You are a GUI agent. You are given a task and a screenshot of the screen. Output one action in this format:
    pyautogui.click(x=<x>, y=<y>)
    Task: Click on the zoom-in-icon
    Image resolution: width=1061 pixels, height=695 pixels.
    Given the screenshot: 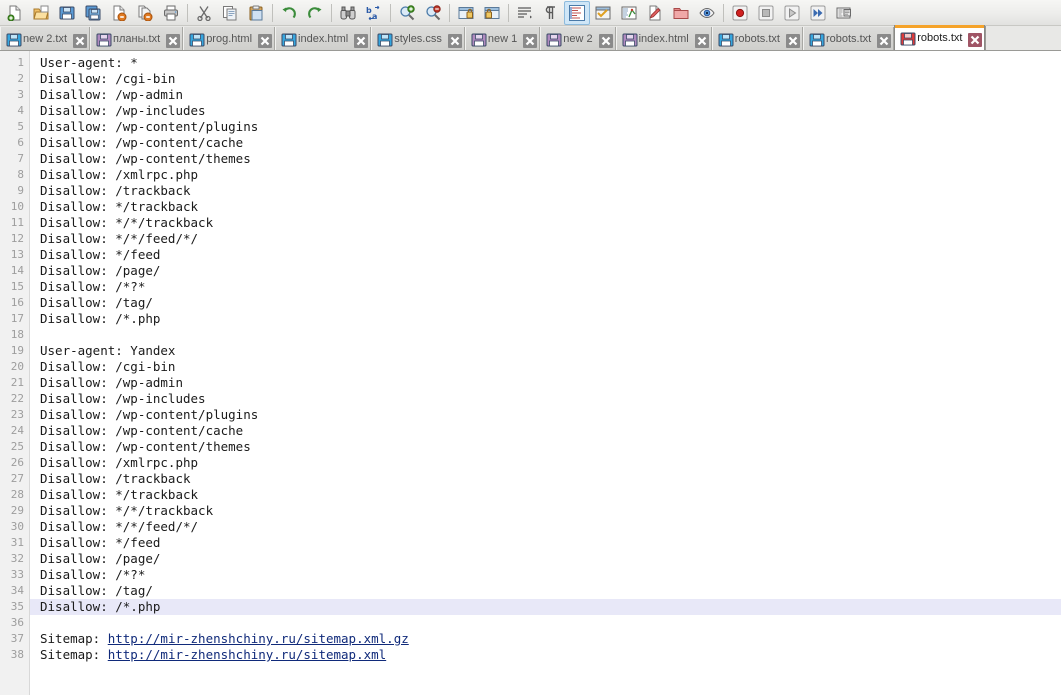 What is the action you would take?
    pyautogui.click(x=407, y=13)
    